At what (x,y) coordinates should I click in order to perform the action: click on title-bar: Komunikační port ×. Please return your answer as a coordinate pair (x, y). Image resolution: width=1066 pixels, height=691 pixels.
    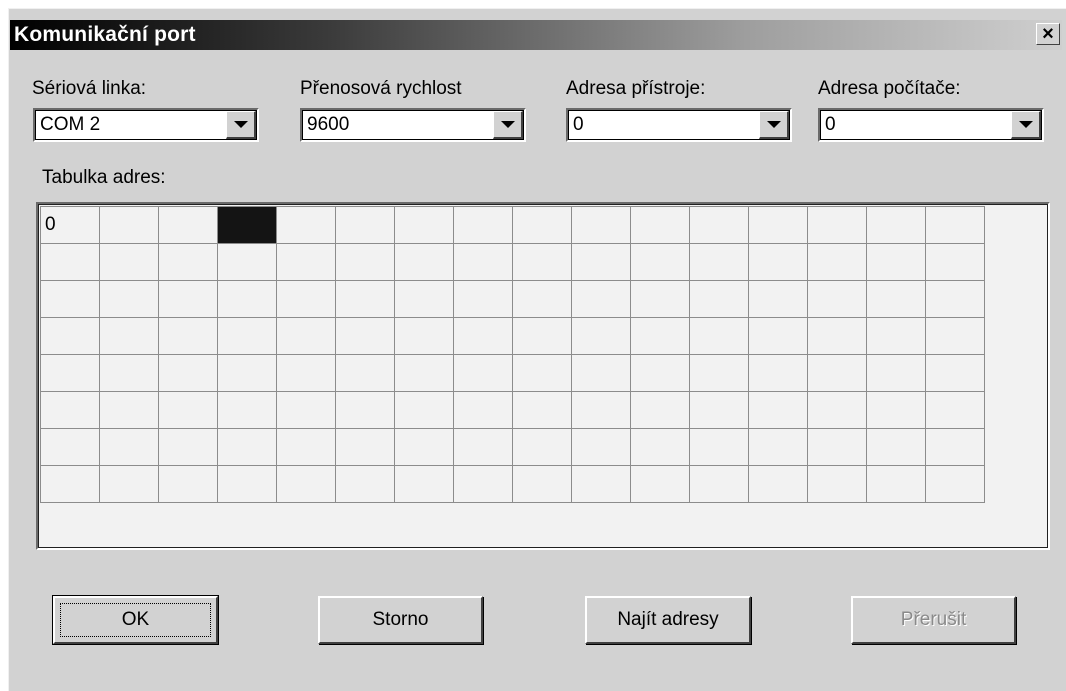
    Looking at the image, I should click on (536, 35).